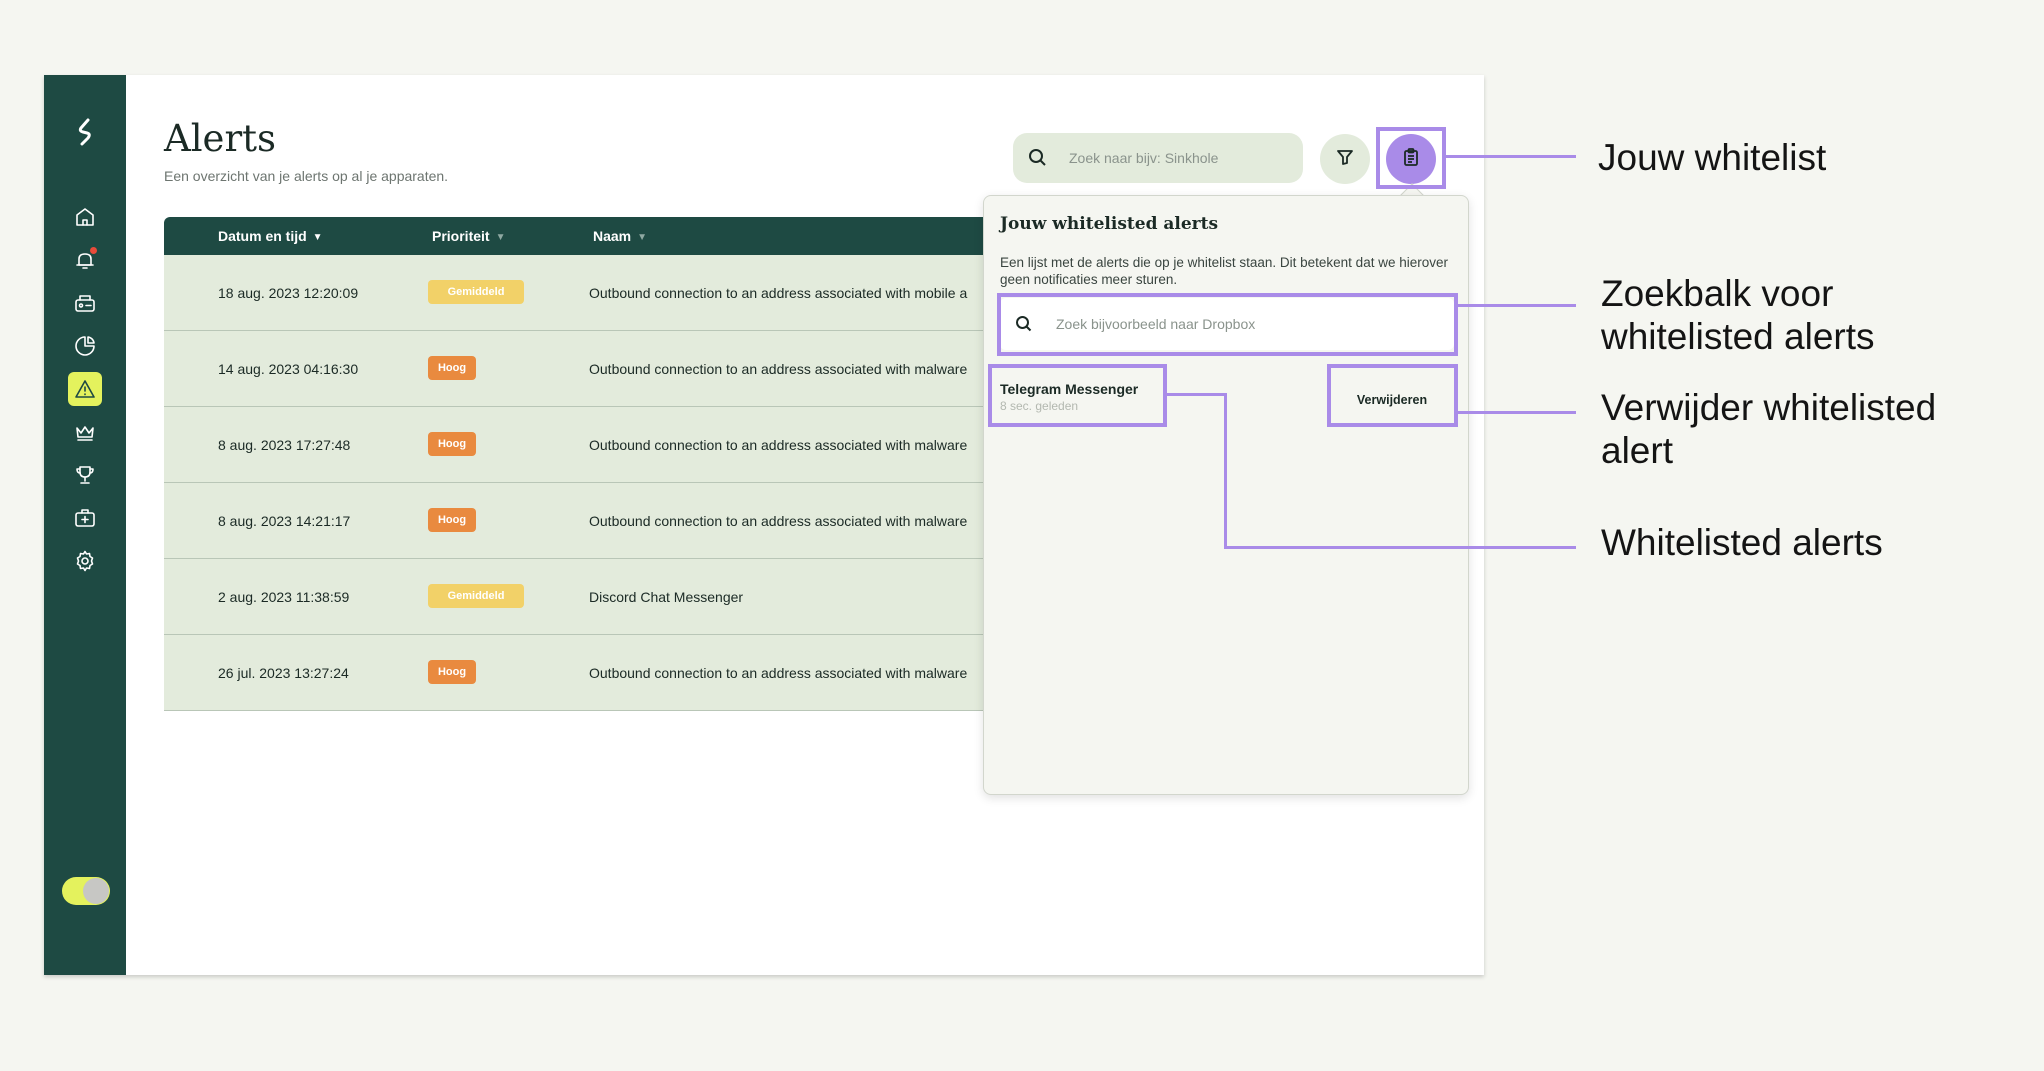 The height and width of the screenshot is (1071, 2044). Describe the element at coordinates (85, 303) in the screenshot. I see `devices-icon` at that location.